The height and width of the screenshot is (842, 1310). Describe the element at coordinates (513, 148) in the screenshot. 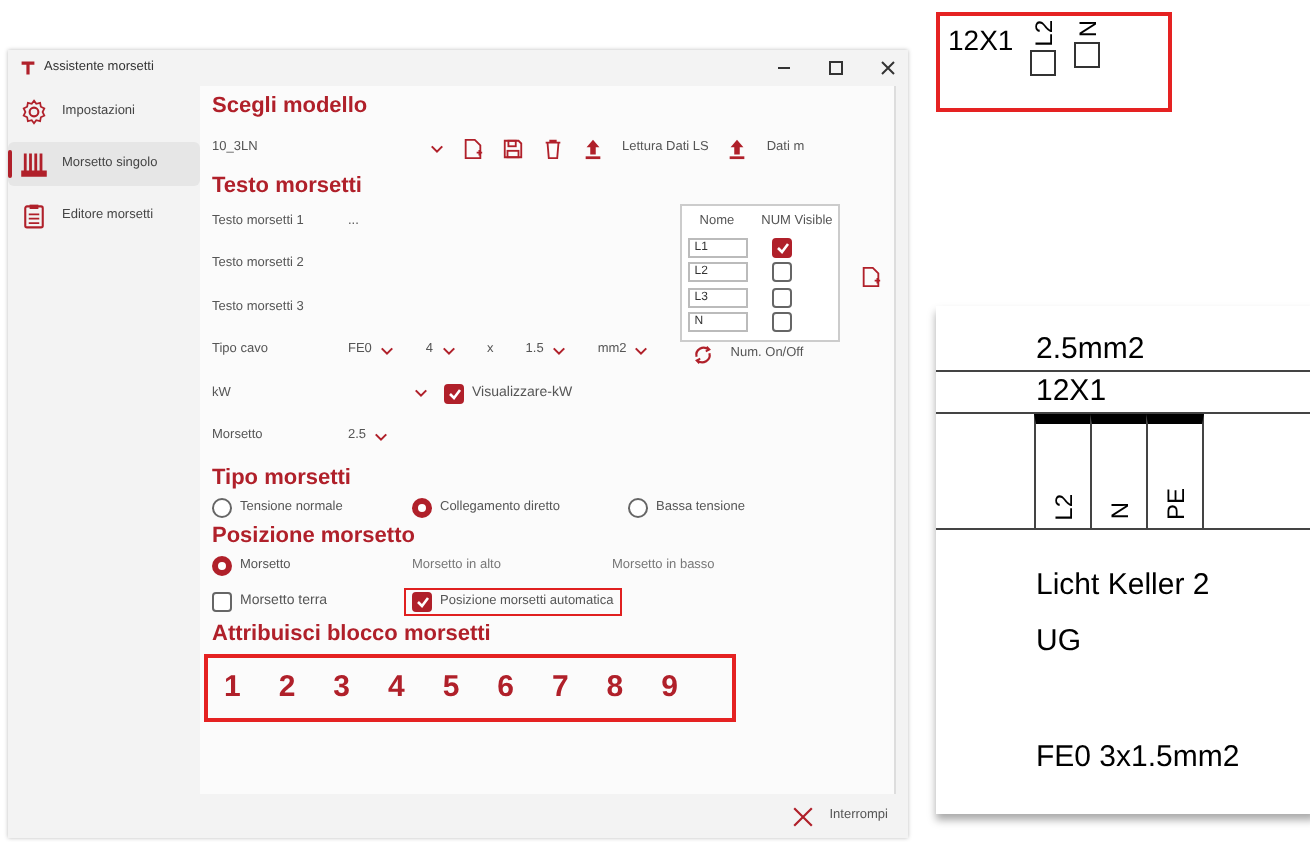

I see `save-icon` at that location.